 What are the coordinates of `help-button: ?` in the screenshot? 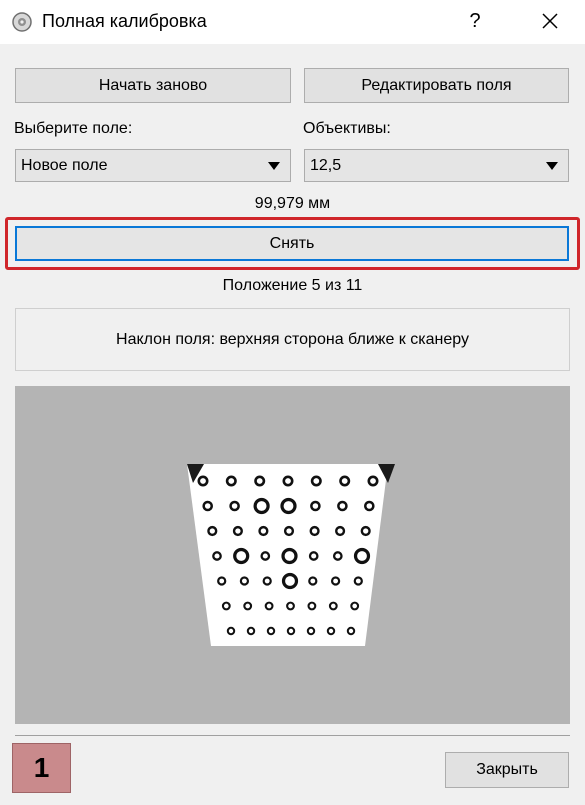 It's located at (475, 21).